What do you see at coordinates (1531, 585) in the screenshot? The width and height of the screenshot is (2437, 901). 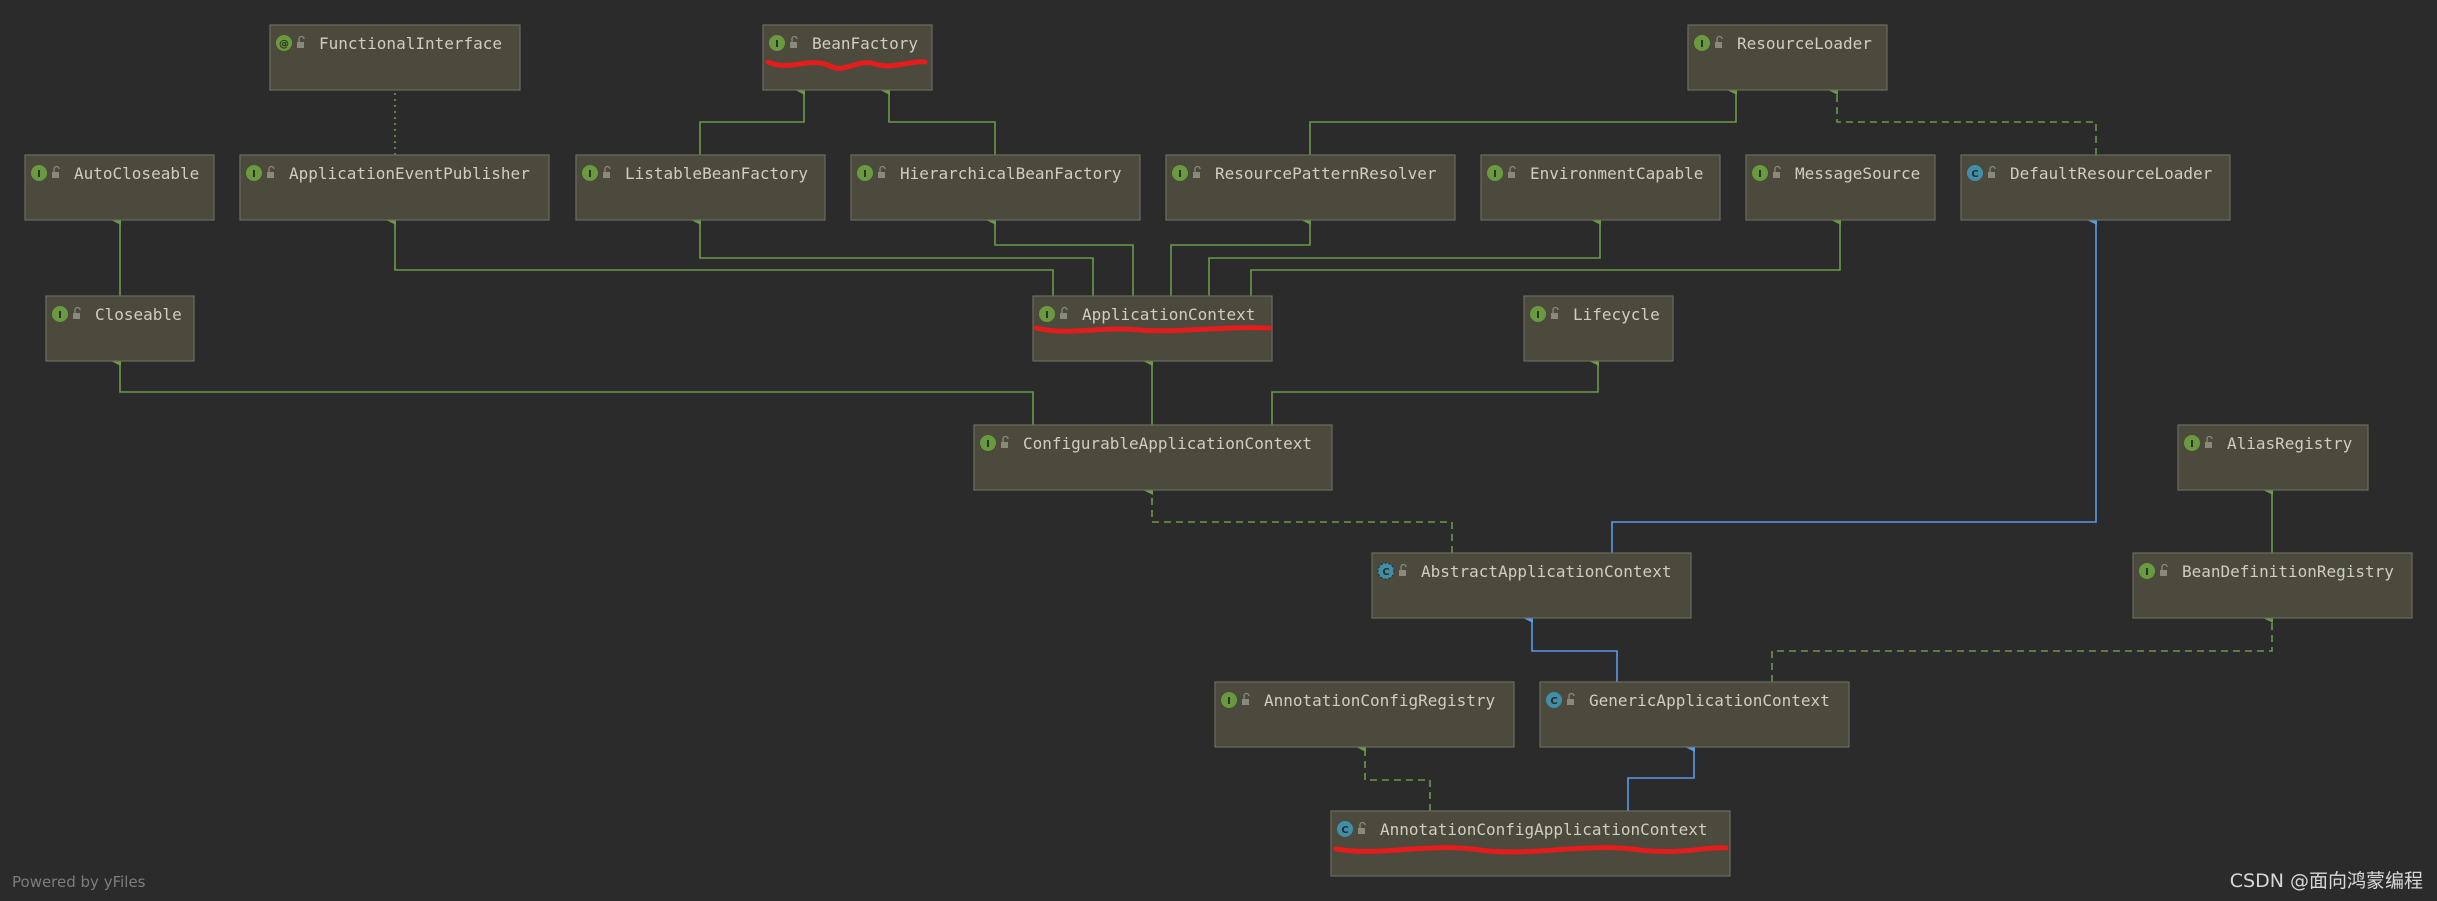 I see `node-abstract-application-context: C AbstractApplicationContext` at bounding box center [1531, 585].